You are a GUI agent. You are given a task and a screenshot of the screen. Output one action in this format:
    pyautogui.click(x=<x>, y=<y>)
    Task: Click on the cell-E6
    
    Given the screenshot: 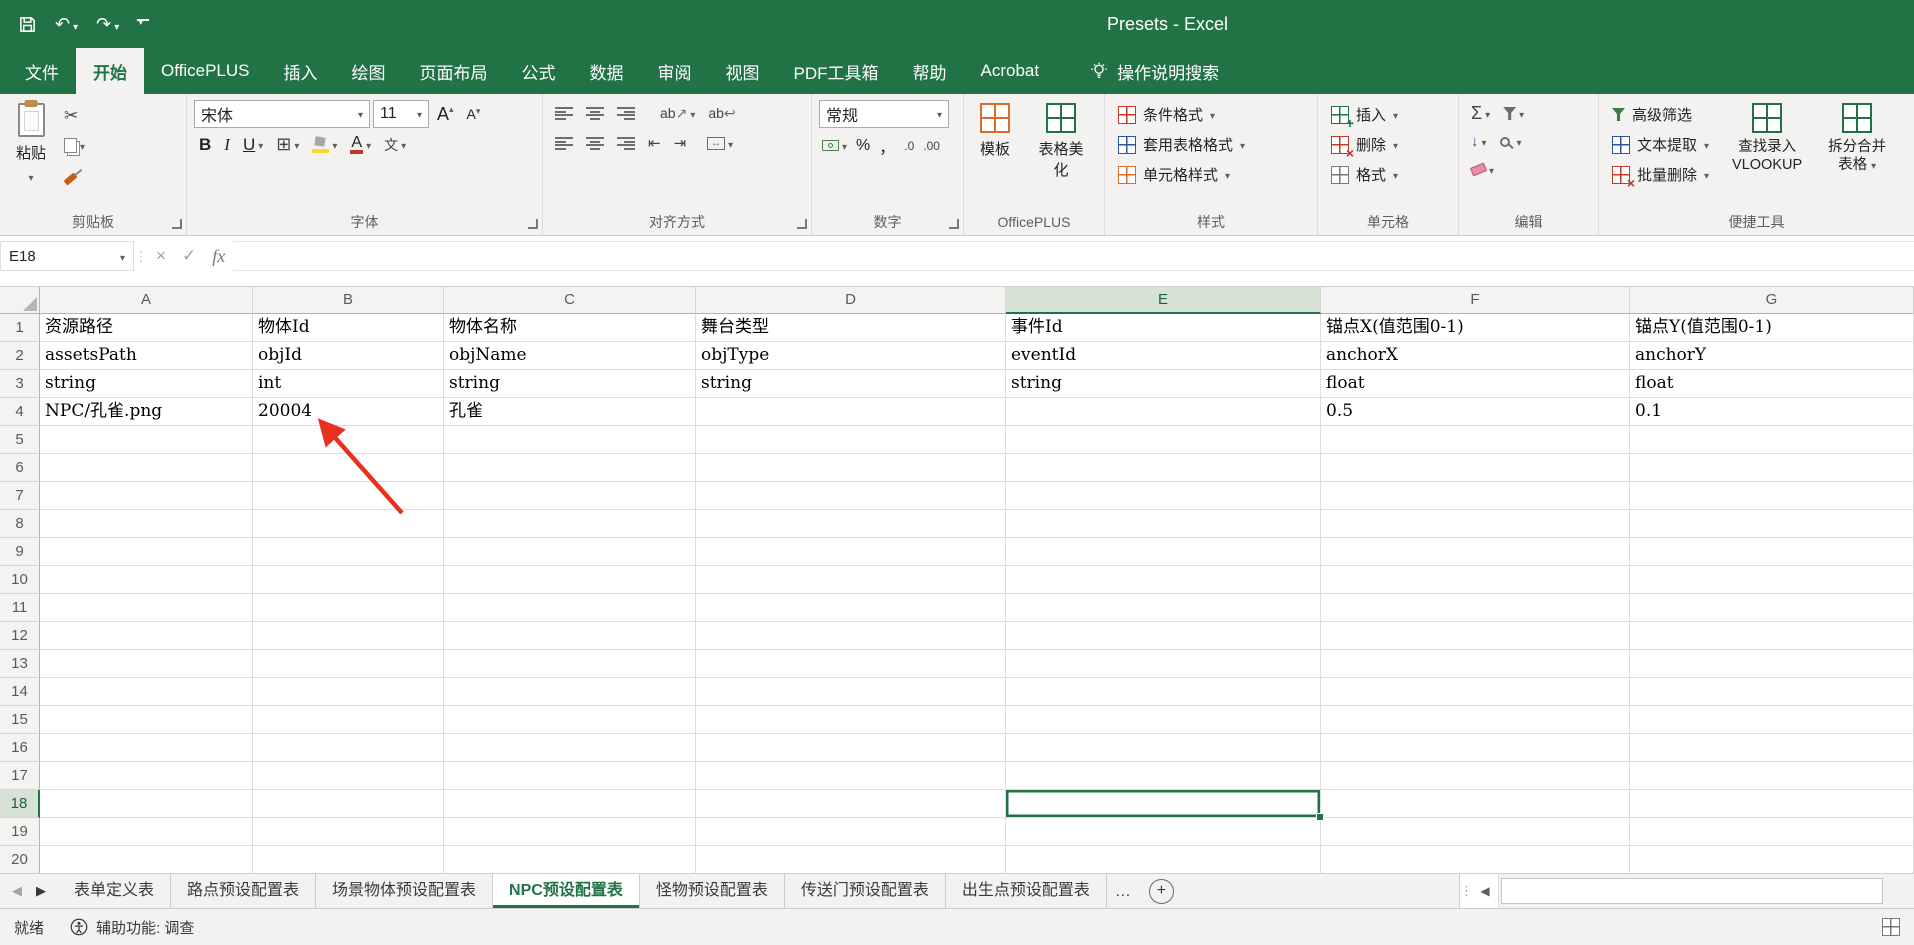 What is the action you would take?
    pyautogui.click(x=1163, y=468)
    